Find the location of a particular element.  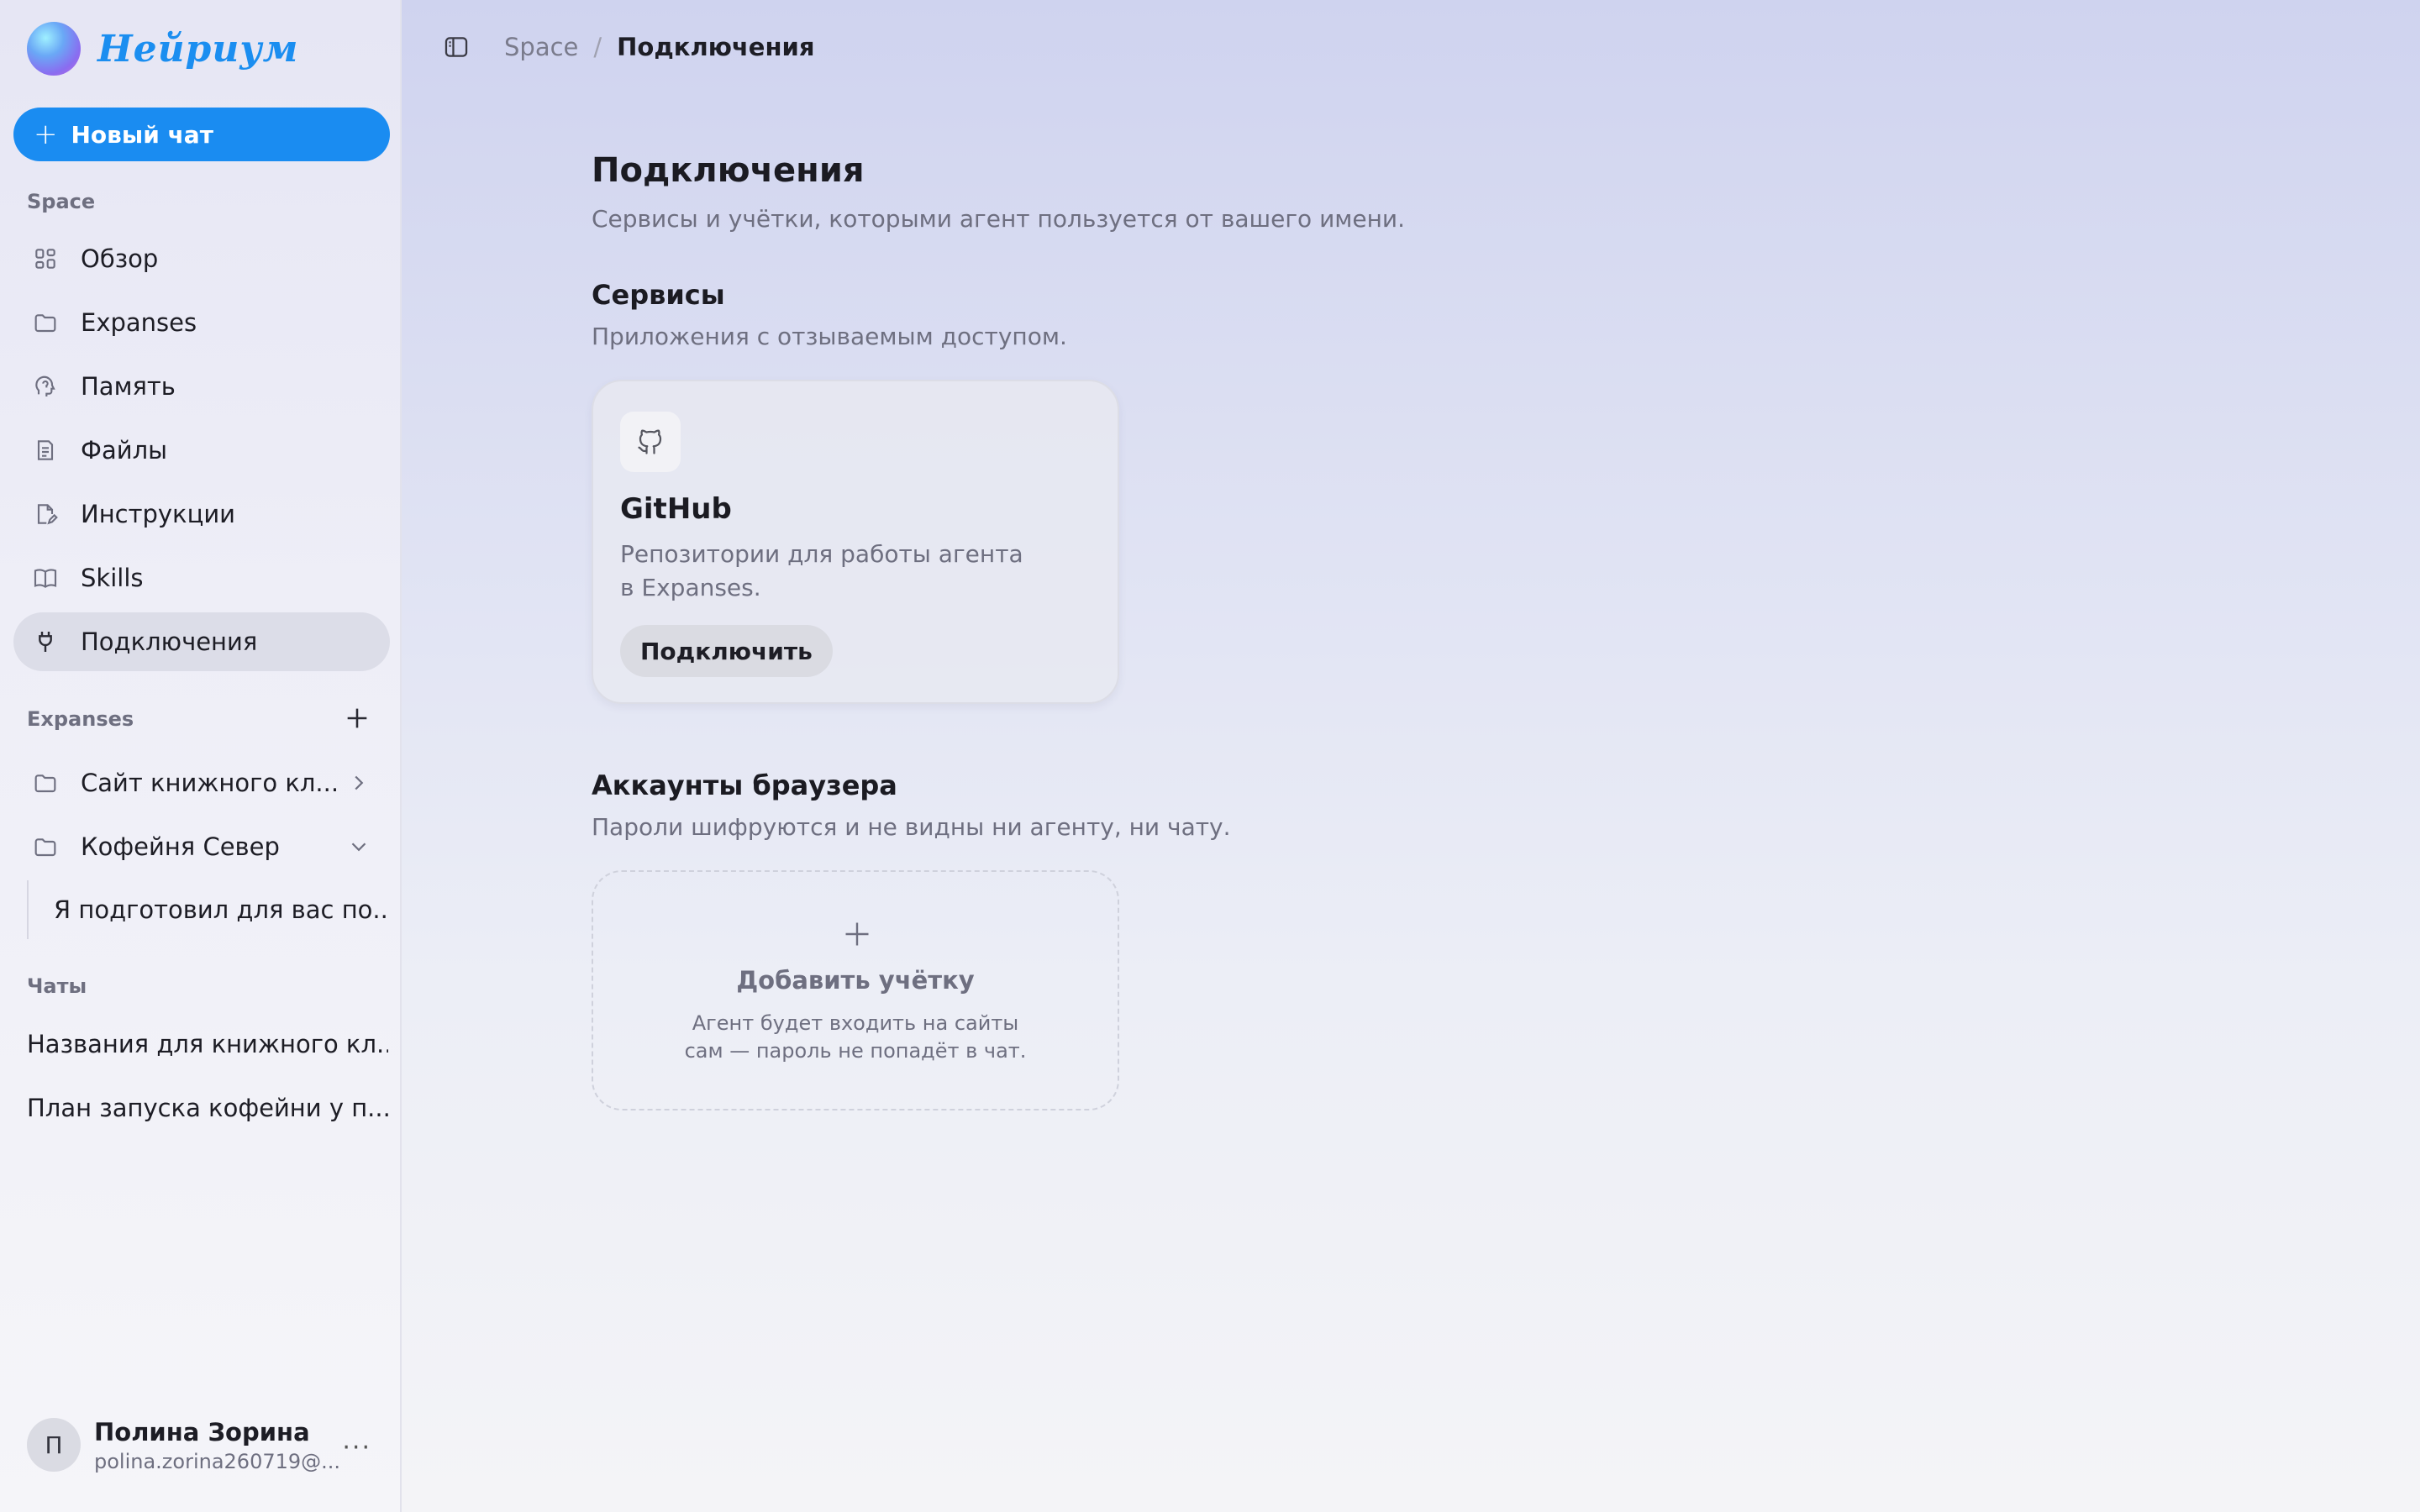

add-account-description-line: Агент будет входить на сайты is located at coordinates (855, 1023).